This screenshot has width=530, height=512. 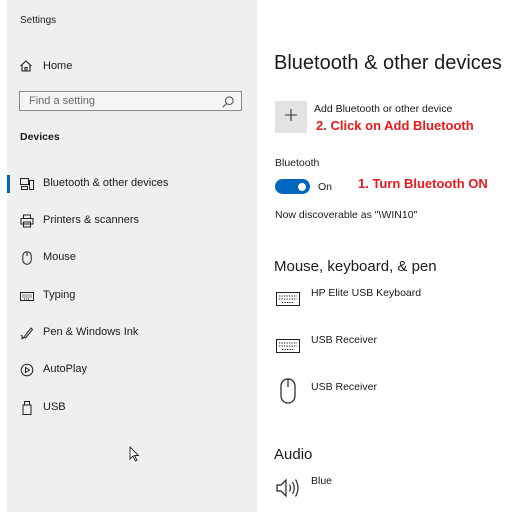 I want to click on sidebar-item-printers: Printers & scanners, so click(x=132, y=221).